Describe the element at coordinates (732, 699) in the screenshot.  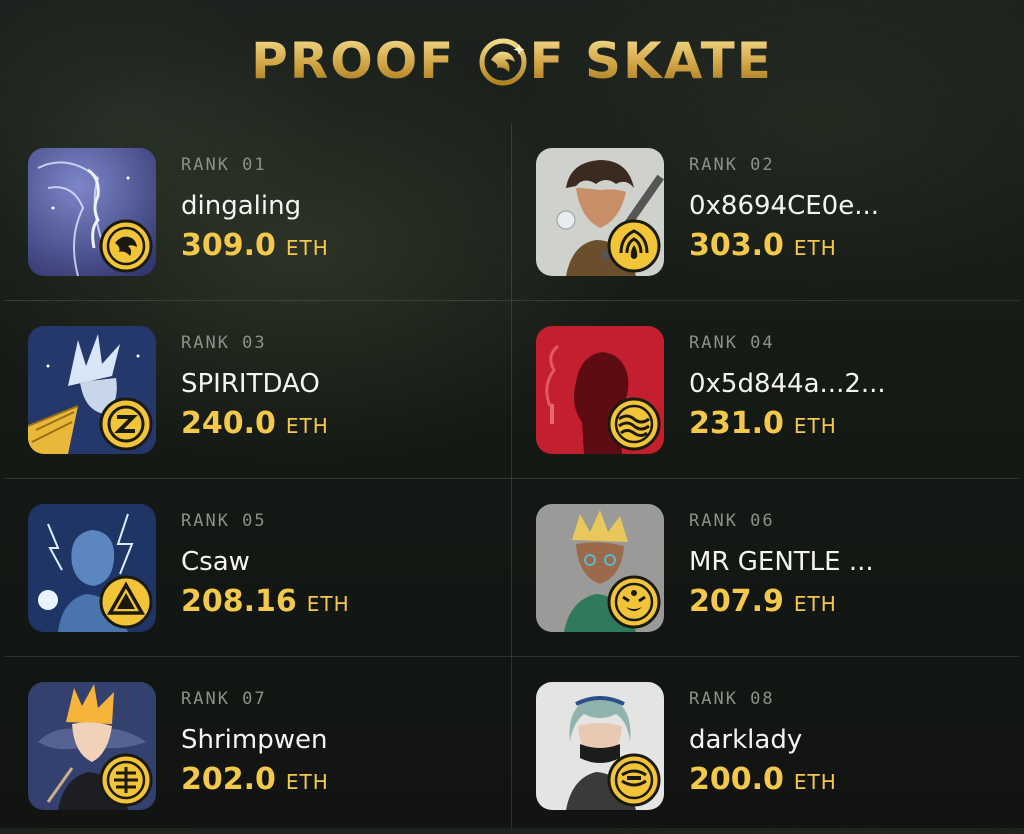
I see `rank-label: RANK 08` at that location.